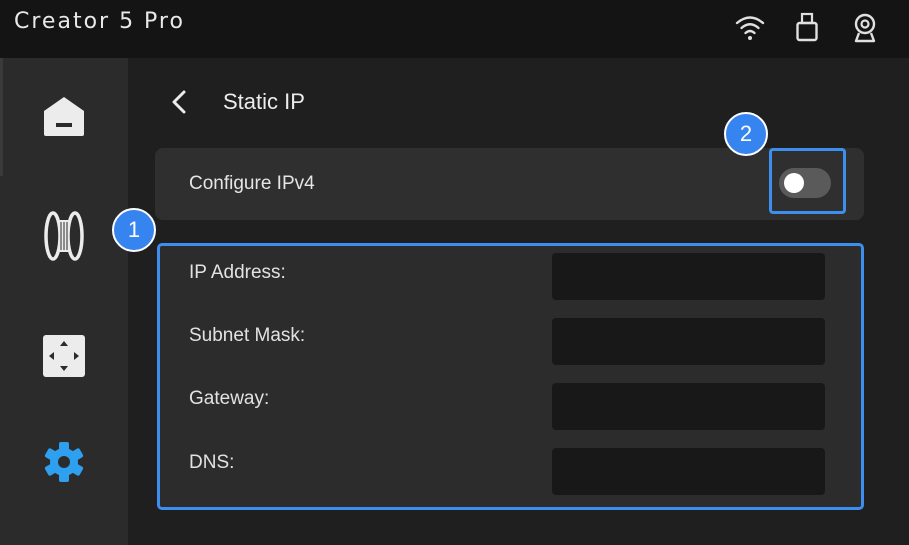 Image resolution: width=909 pixels, height=545 pixels. Describe the element at coordinates (247, 335) in the screenshot. I see `subnet-mask-label: Subnet Mask:` at that location.